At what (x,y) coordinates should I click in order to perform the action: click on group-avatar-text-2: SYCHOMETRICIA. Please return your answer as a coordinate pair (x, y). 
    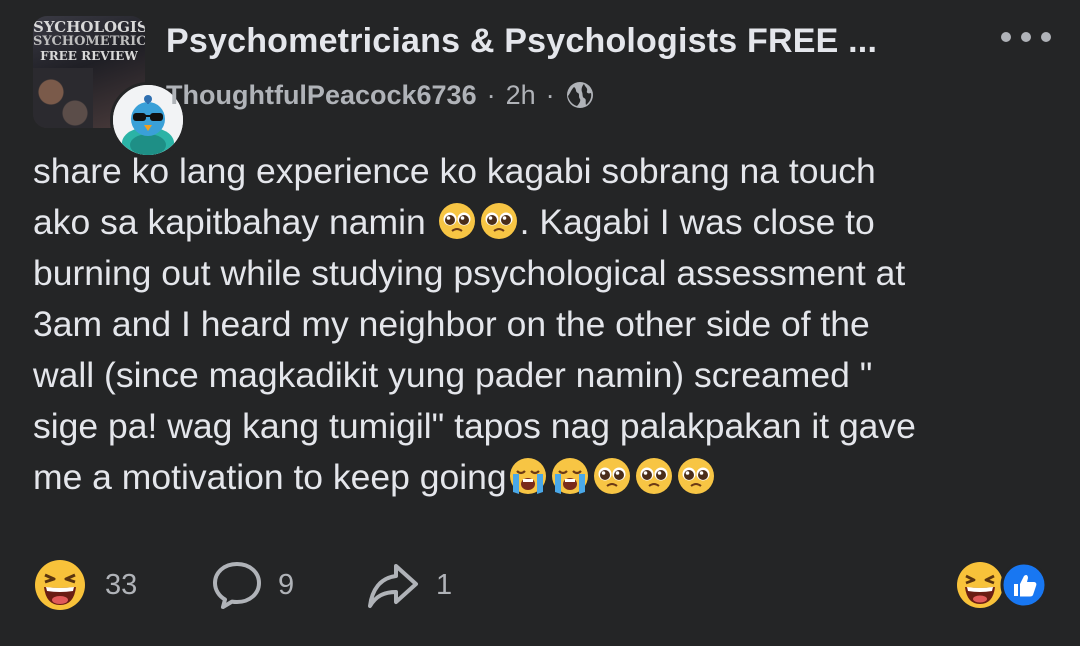
    Looking at the image, I should click on (89, 41).